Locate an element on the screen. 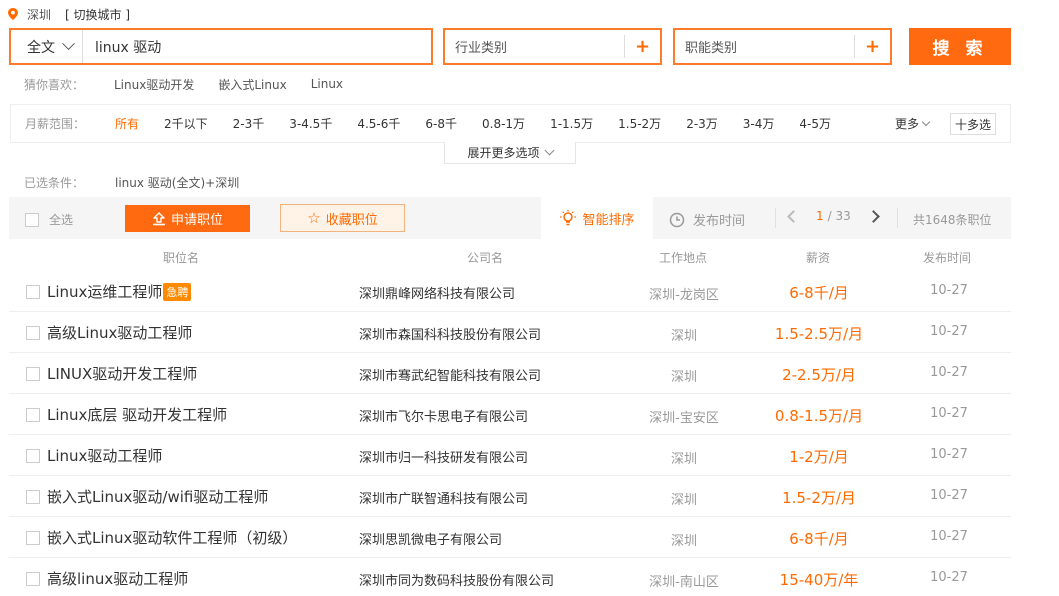 This screenshot has width=1059, height=596. apply-job-button: 申请职位 is located at coordinates (187, 218).